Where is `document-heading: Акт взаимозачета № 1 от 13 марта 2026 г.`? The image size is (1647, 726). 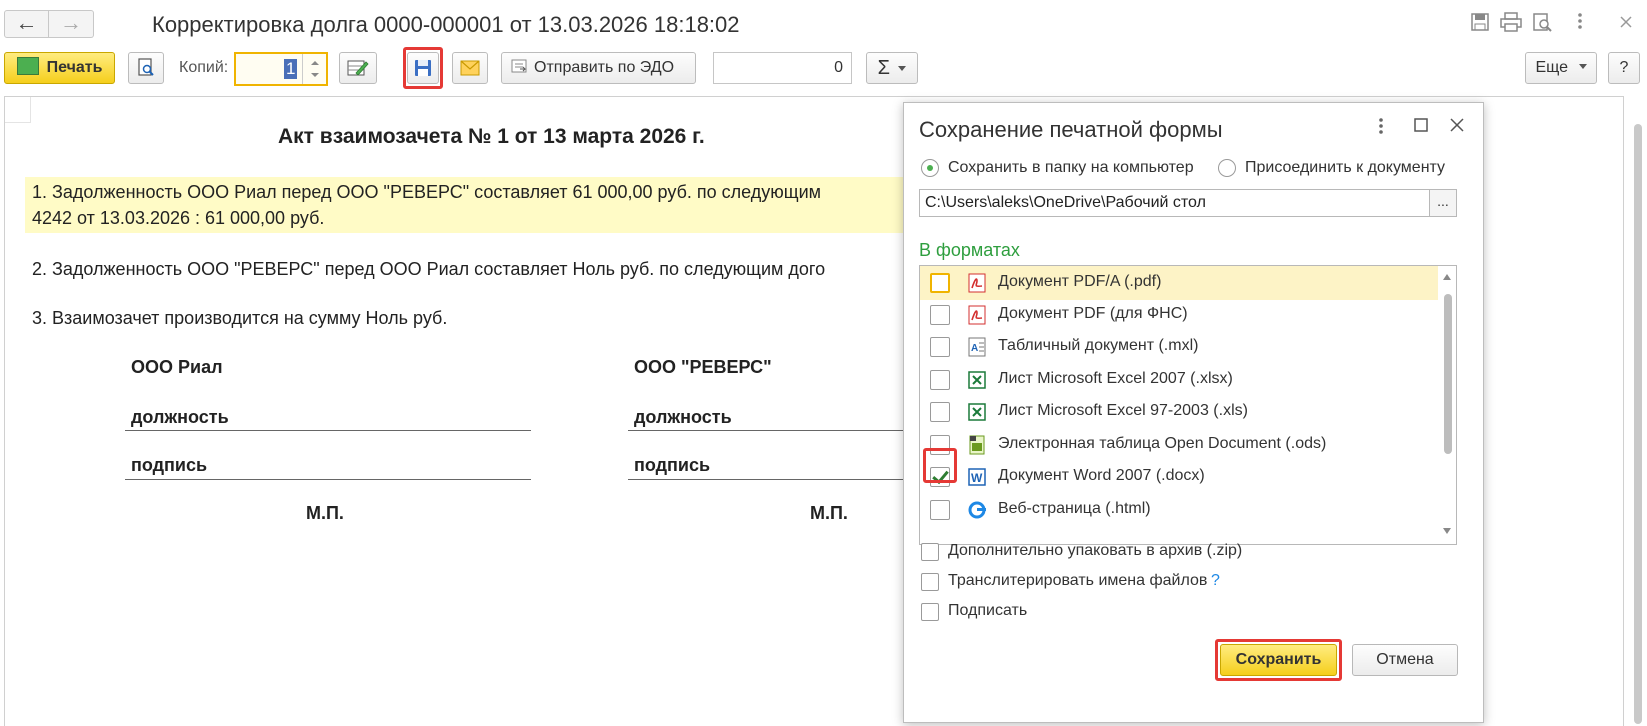
document-heading: Акт взаимозачета № 1 от 13 марта 2026 г. is located at coordinates (491, 136).